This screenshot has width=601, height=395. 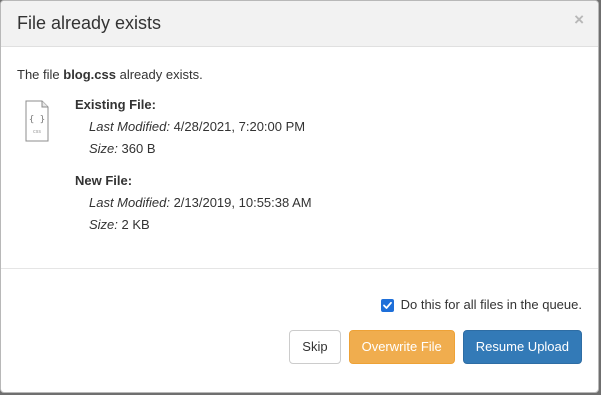 I want to click on existing-size-label: Size:, so click(x=103, y=148).